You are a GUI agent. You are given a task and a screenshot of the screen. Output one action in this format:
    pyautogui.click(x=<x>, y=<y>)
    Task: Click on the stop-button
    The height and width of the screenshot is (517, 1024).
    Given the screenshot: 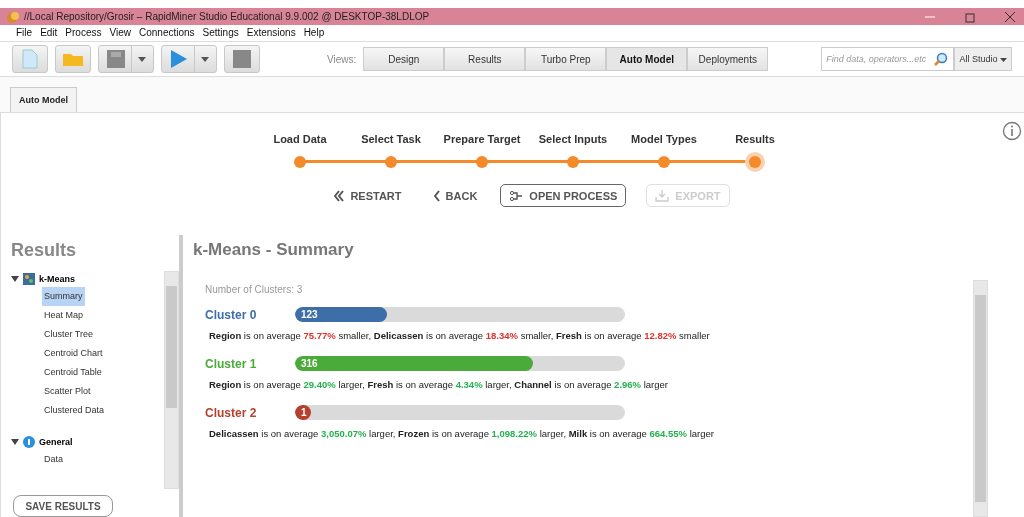 What is the action you would take?
    pyautogui.click(x=242, y=59)
    